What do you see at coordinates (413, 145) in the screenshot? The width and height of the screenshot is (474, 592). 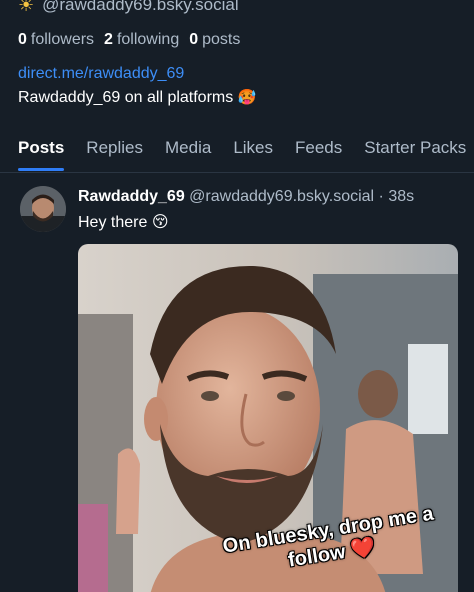 I see `tab-starter-packs: Starter Packs` at bounding box center [413, 145].